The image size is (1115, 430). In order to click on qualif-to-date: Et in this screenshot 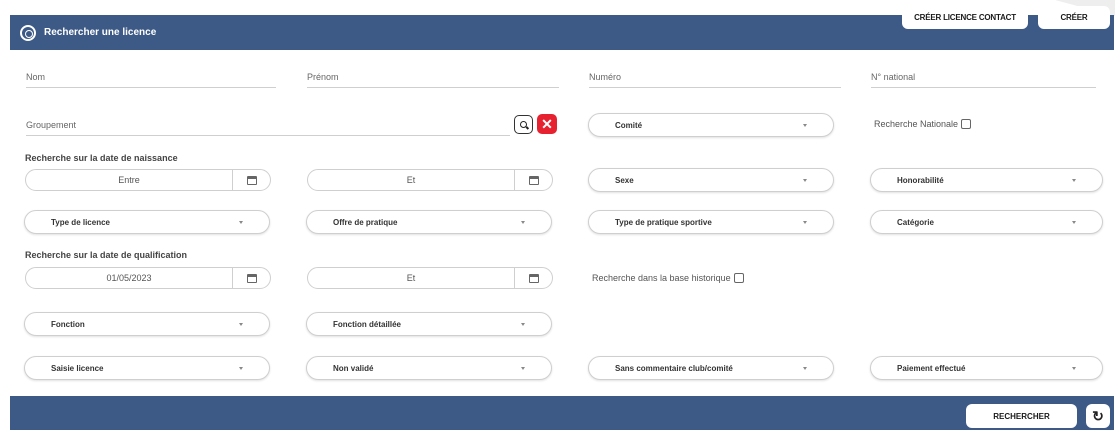, I will do `click(430, 278)`.